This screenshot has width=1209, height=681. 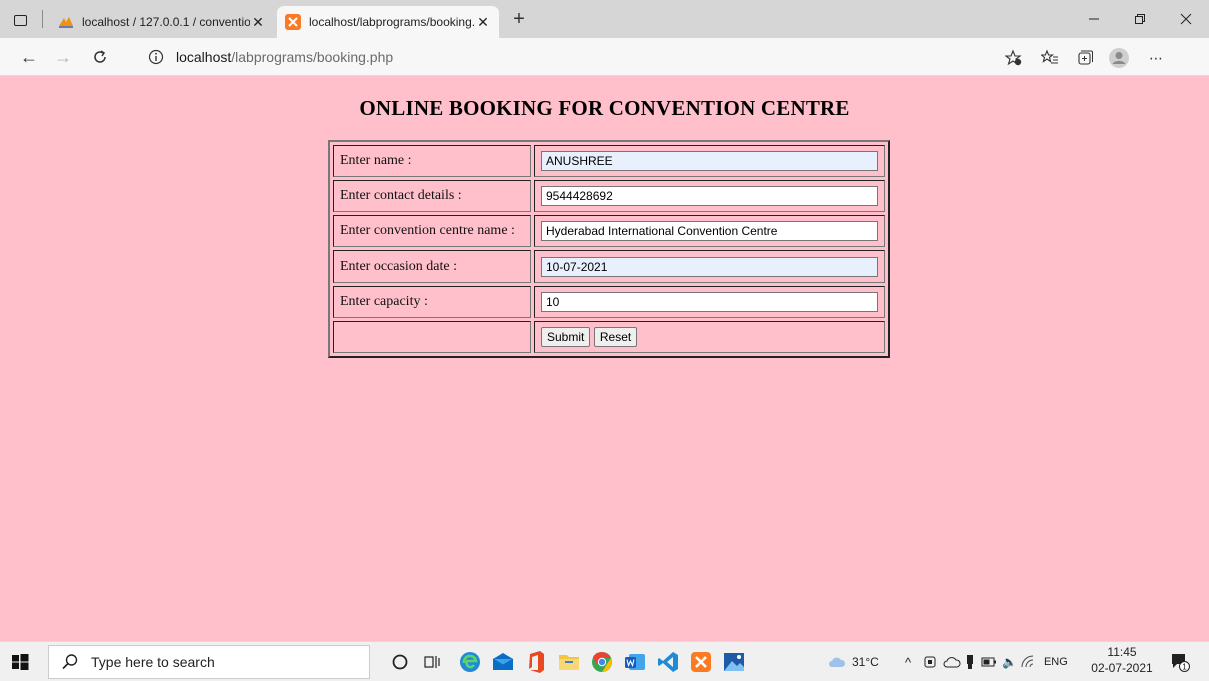 What do you see at coordinates (989, 662) in the screenshot?
I see `battery-icon` at bounding box center [989, 662].